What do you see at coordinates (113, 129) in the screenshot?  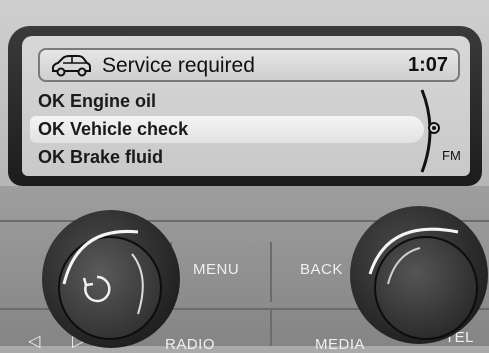 I see `list-item-label: OK Vehicle check` at bounding box center [113, 129].